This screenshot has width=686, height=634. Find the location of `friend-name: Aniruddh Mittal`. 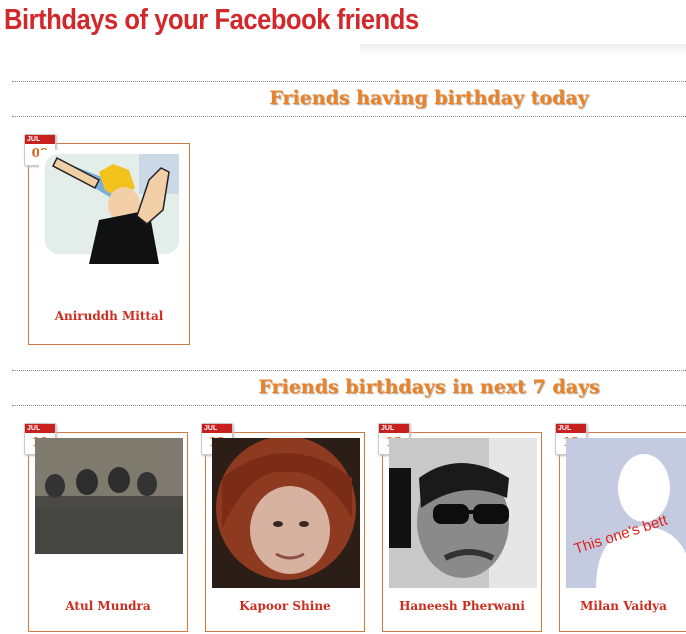

friend-name: Aniruddh Mittal is located at coordinates (109, 316).